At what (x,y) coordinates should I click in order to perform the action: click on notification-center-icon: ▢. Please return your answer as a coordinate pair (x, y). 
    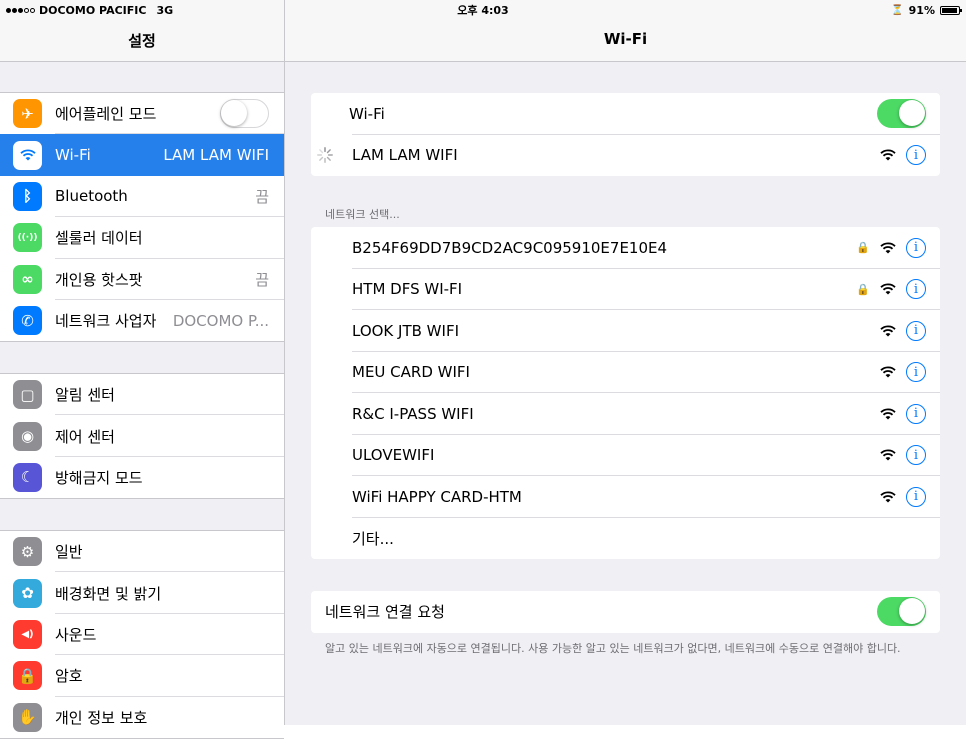
    Looking at the image, I should click on (27, 395).